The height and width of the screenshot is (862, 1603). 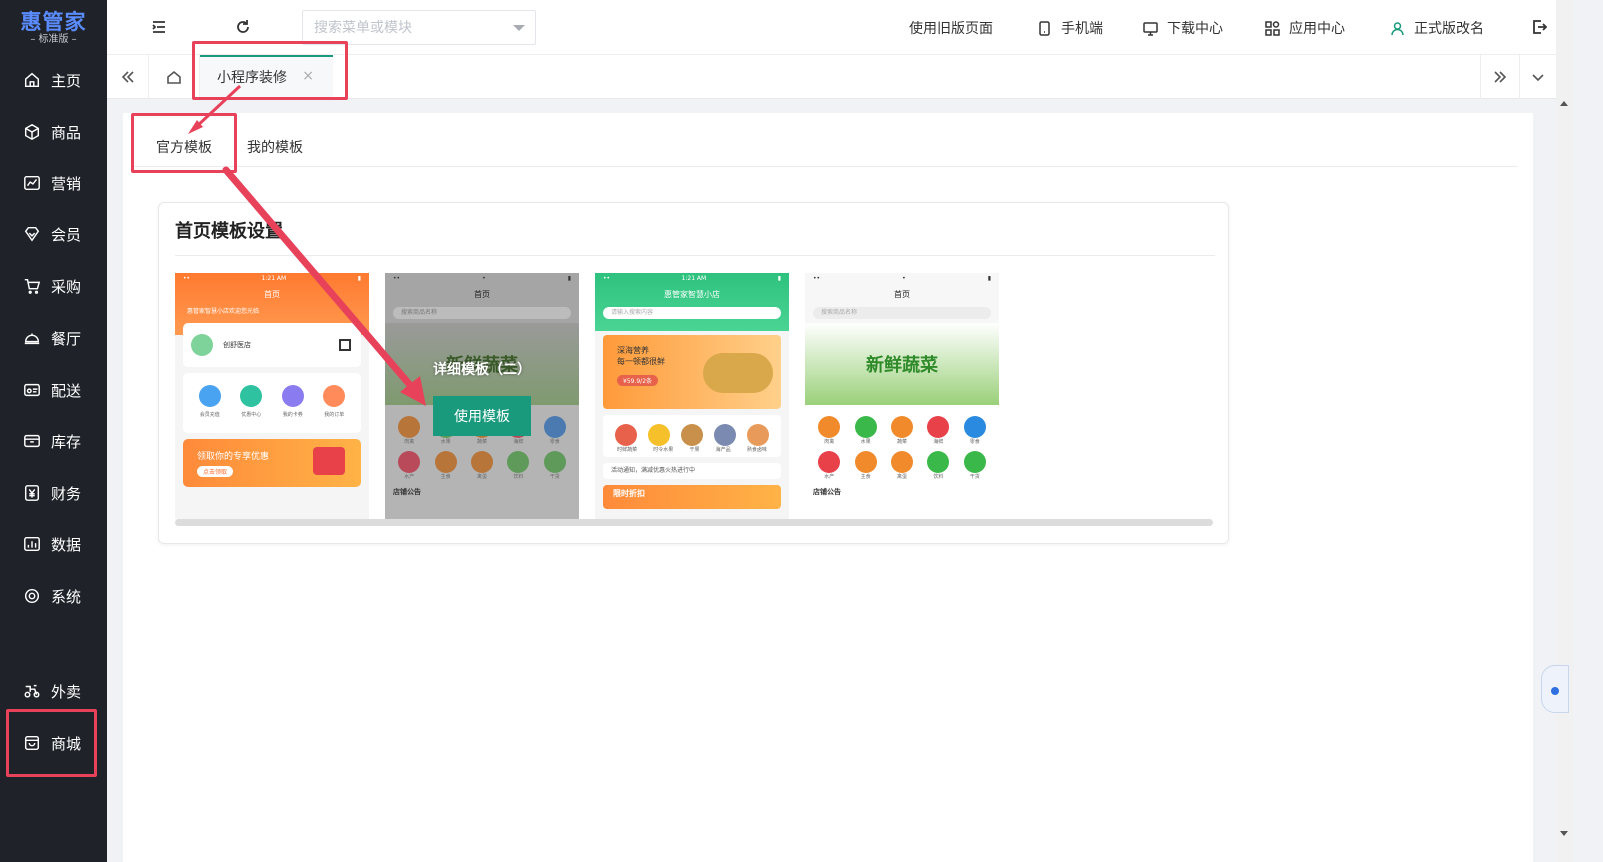 I want to click on category-labels: 水产 主食 禽蛋 饮料 干货, so click(x=902, y=477).